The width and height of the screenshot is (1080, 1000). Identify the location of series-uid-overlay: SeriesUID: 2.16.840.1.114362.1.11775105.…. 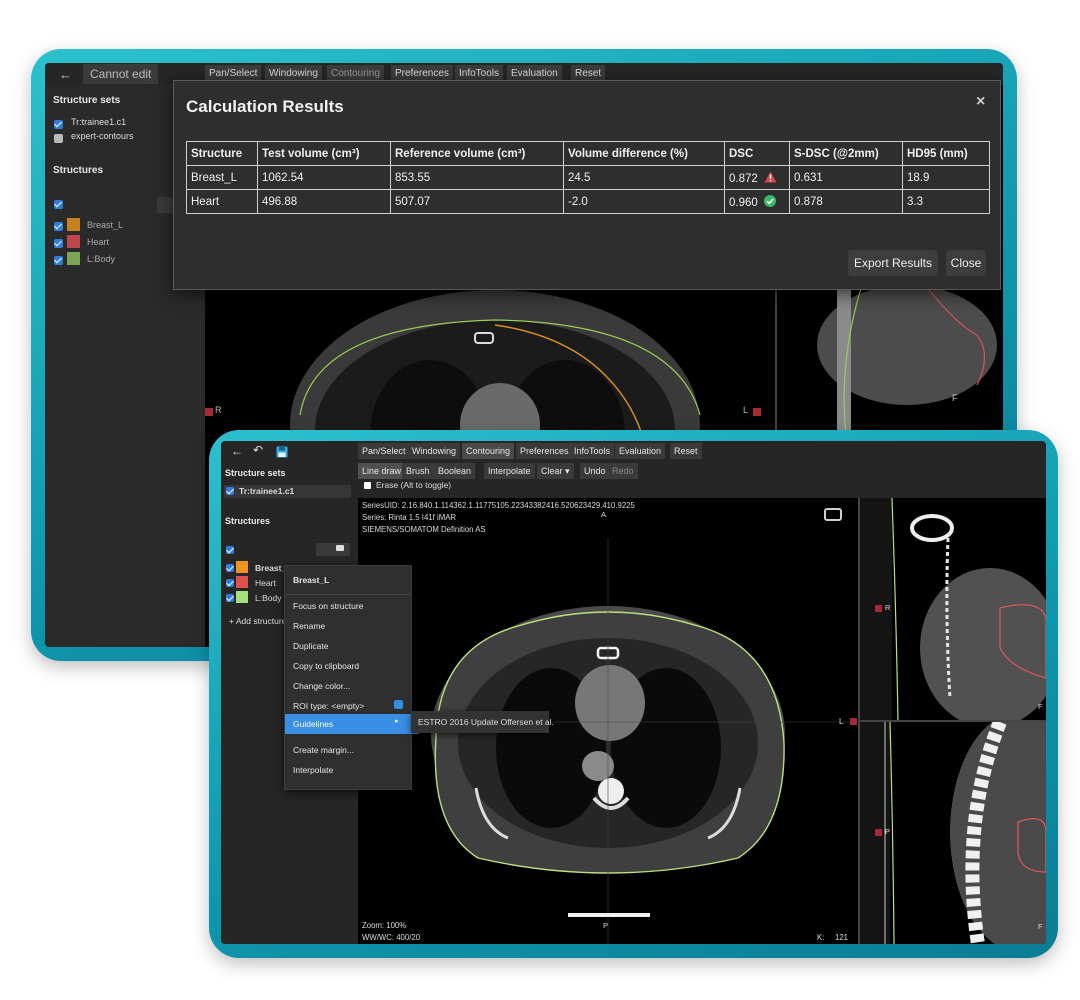
(498, 505).